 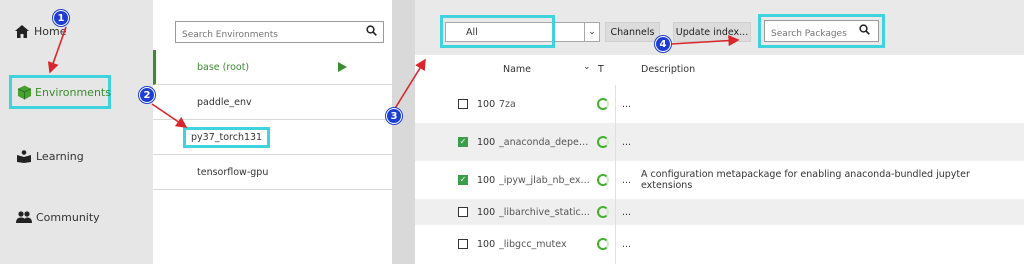 I want to click on nav-item-community: Community, so click(x=76, y=217).